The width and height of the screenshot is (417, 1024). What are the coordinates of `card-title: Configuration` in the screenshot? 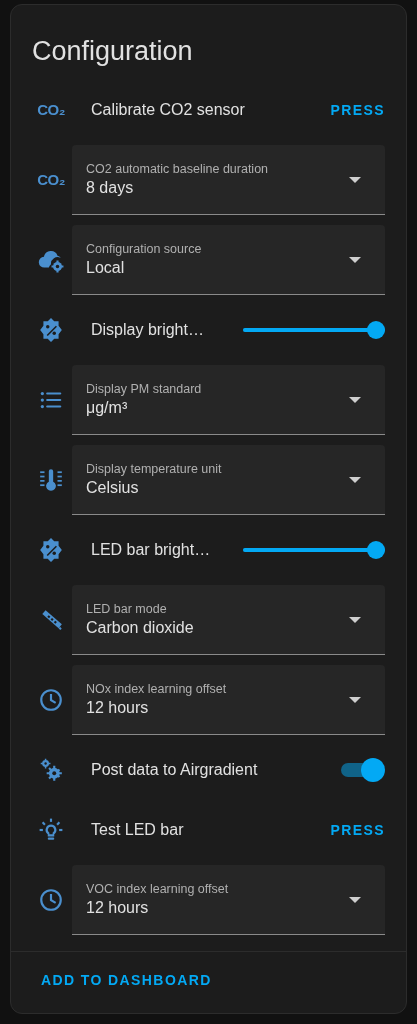 It's located at (112, 51).